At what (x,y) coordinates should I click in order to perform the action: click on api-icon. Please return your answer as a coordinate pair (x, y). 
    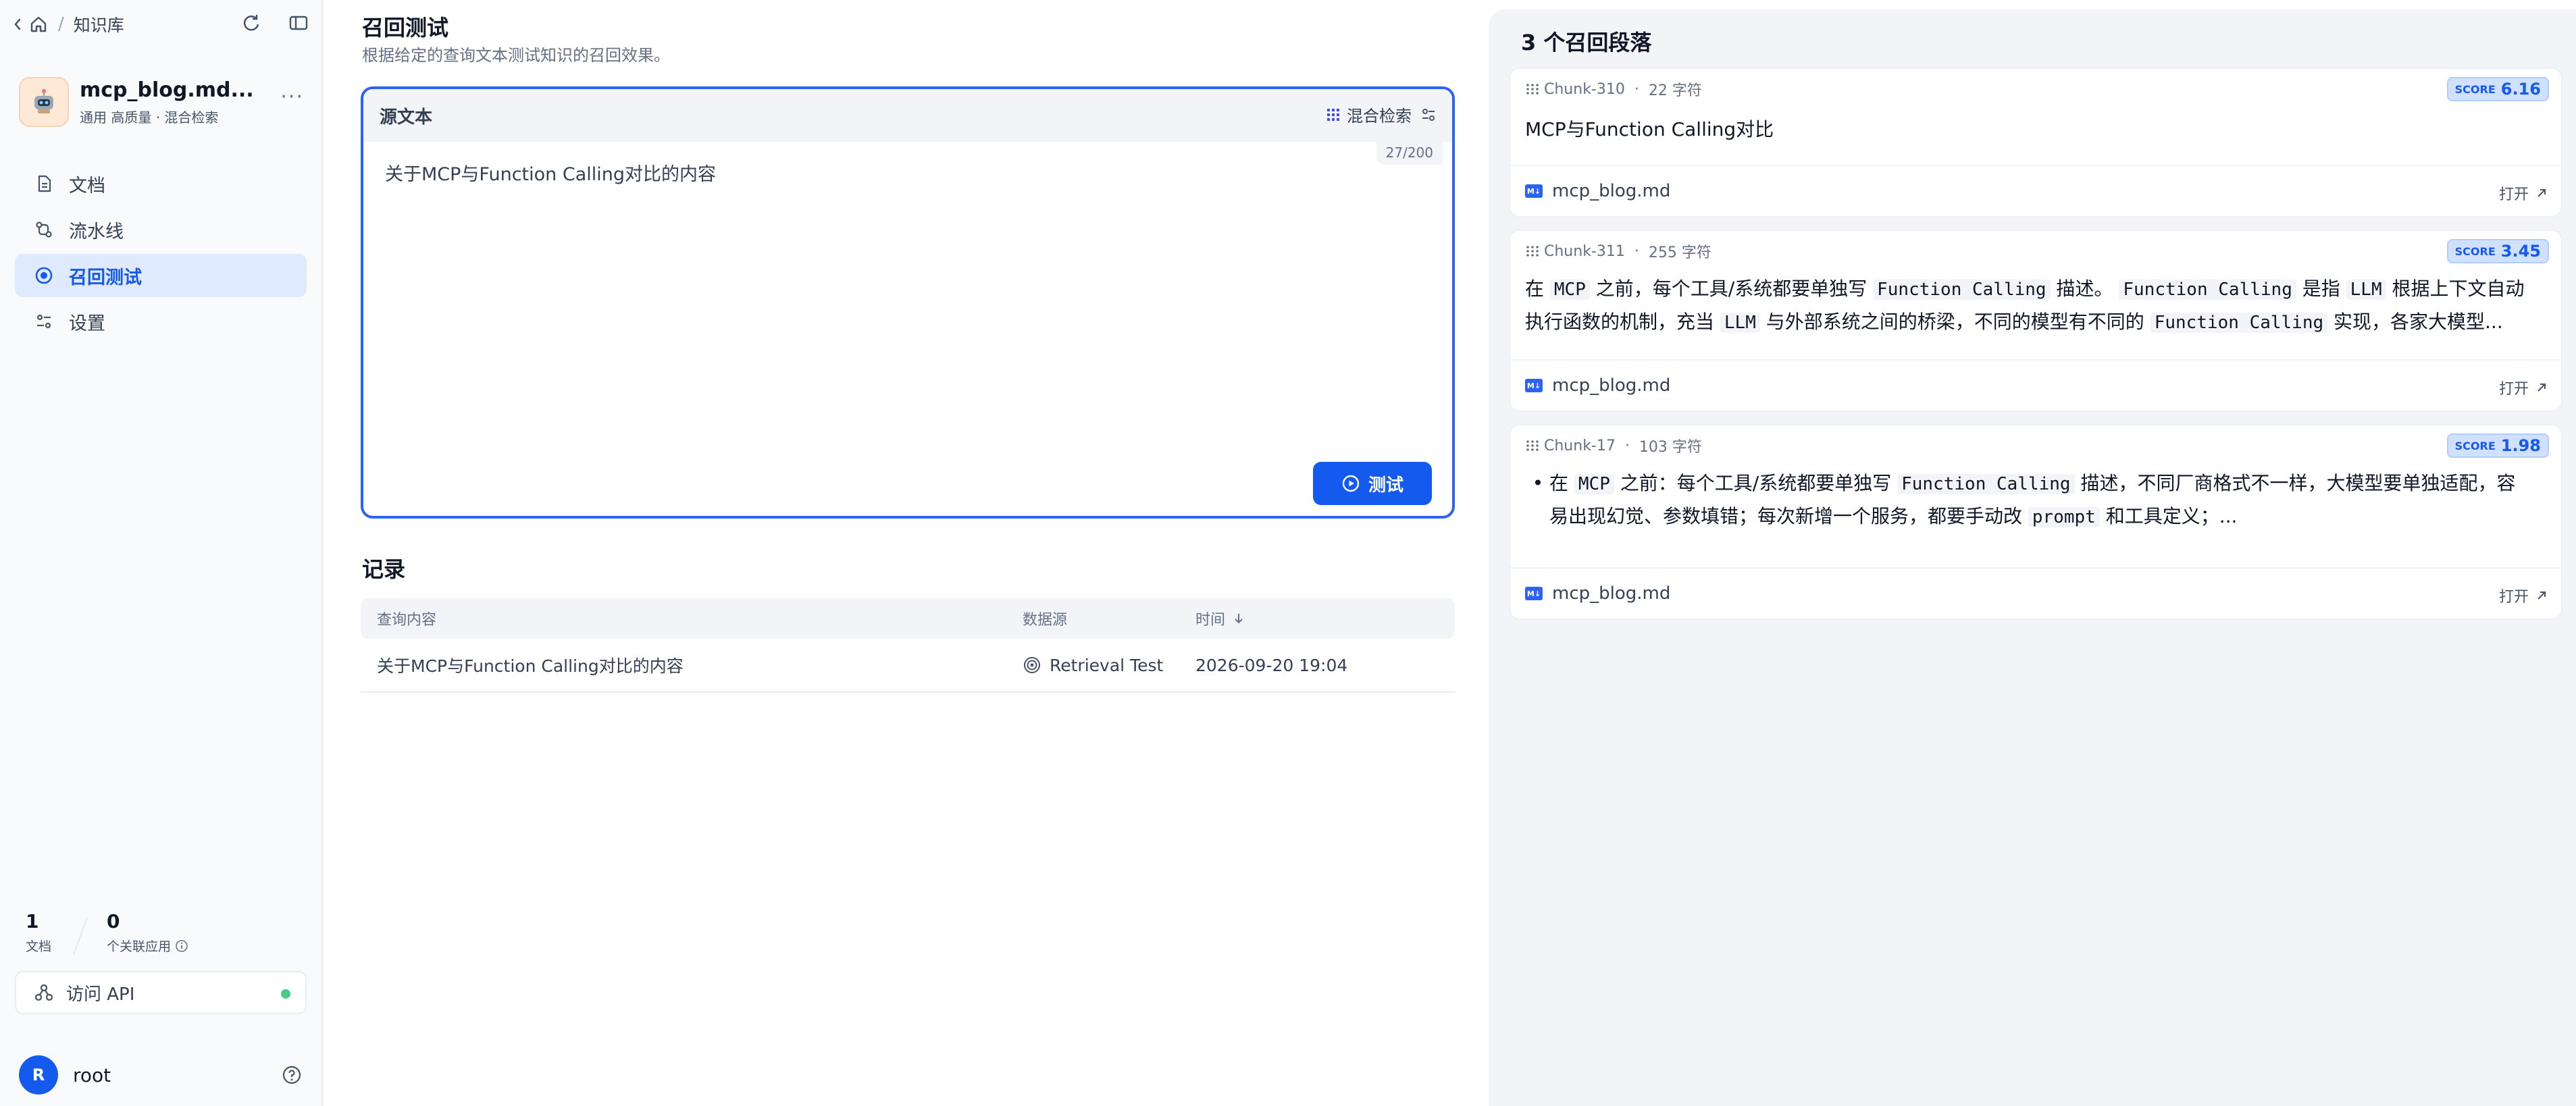
    Looking at the image, I should click on (44, 992).